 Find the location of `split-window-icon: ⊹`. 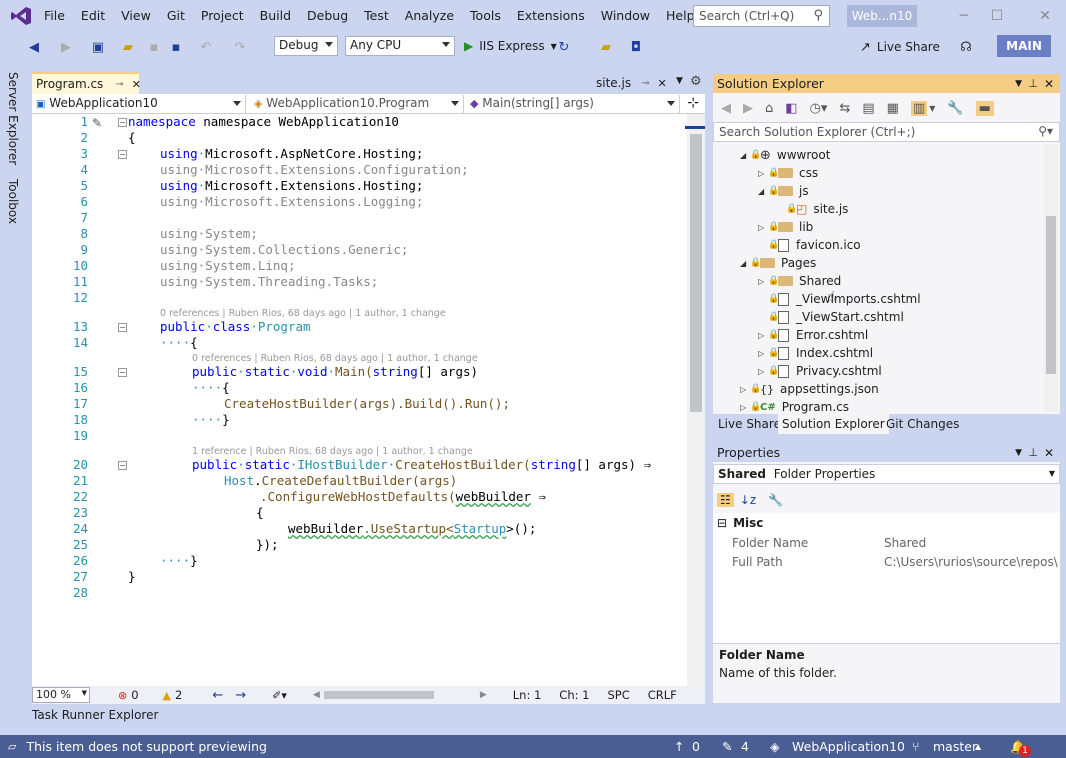

split-window-icon: ⊹ is located at coordinates (693, 103).